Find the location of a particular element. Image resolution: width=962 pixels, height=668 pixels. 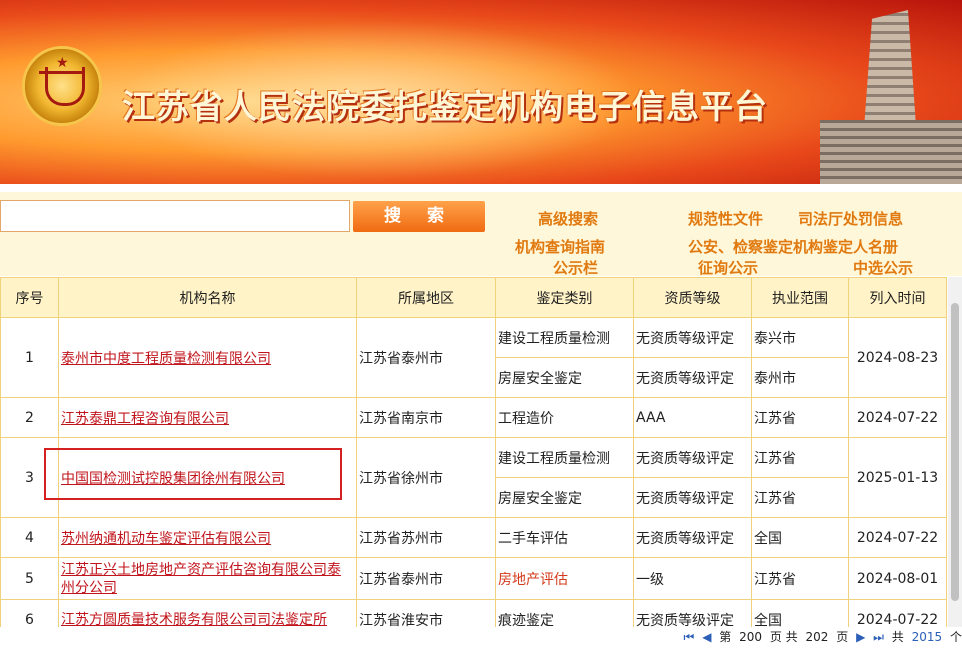

row-number: 5 is located at coordinates (29, 578).